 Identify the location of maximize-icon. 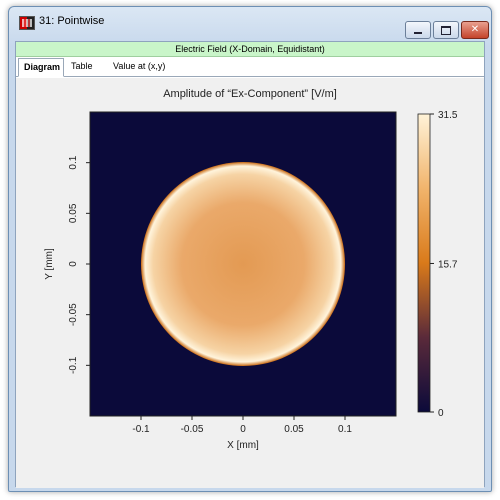
(446, 30).